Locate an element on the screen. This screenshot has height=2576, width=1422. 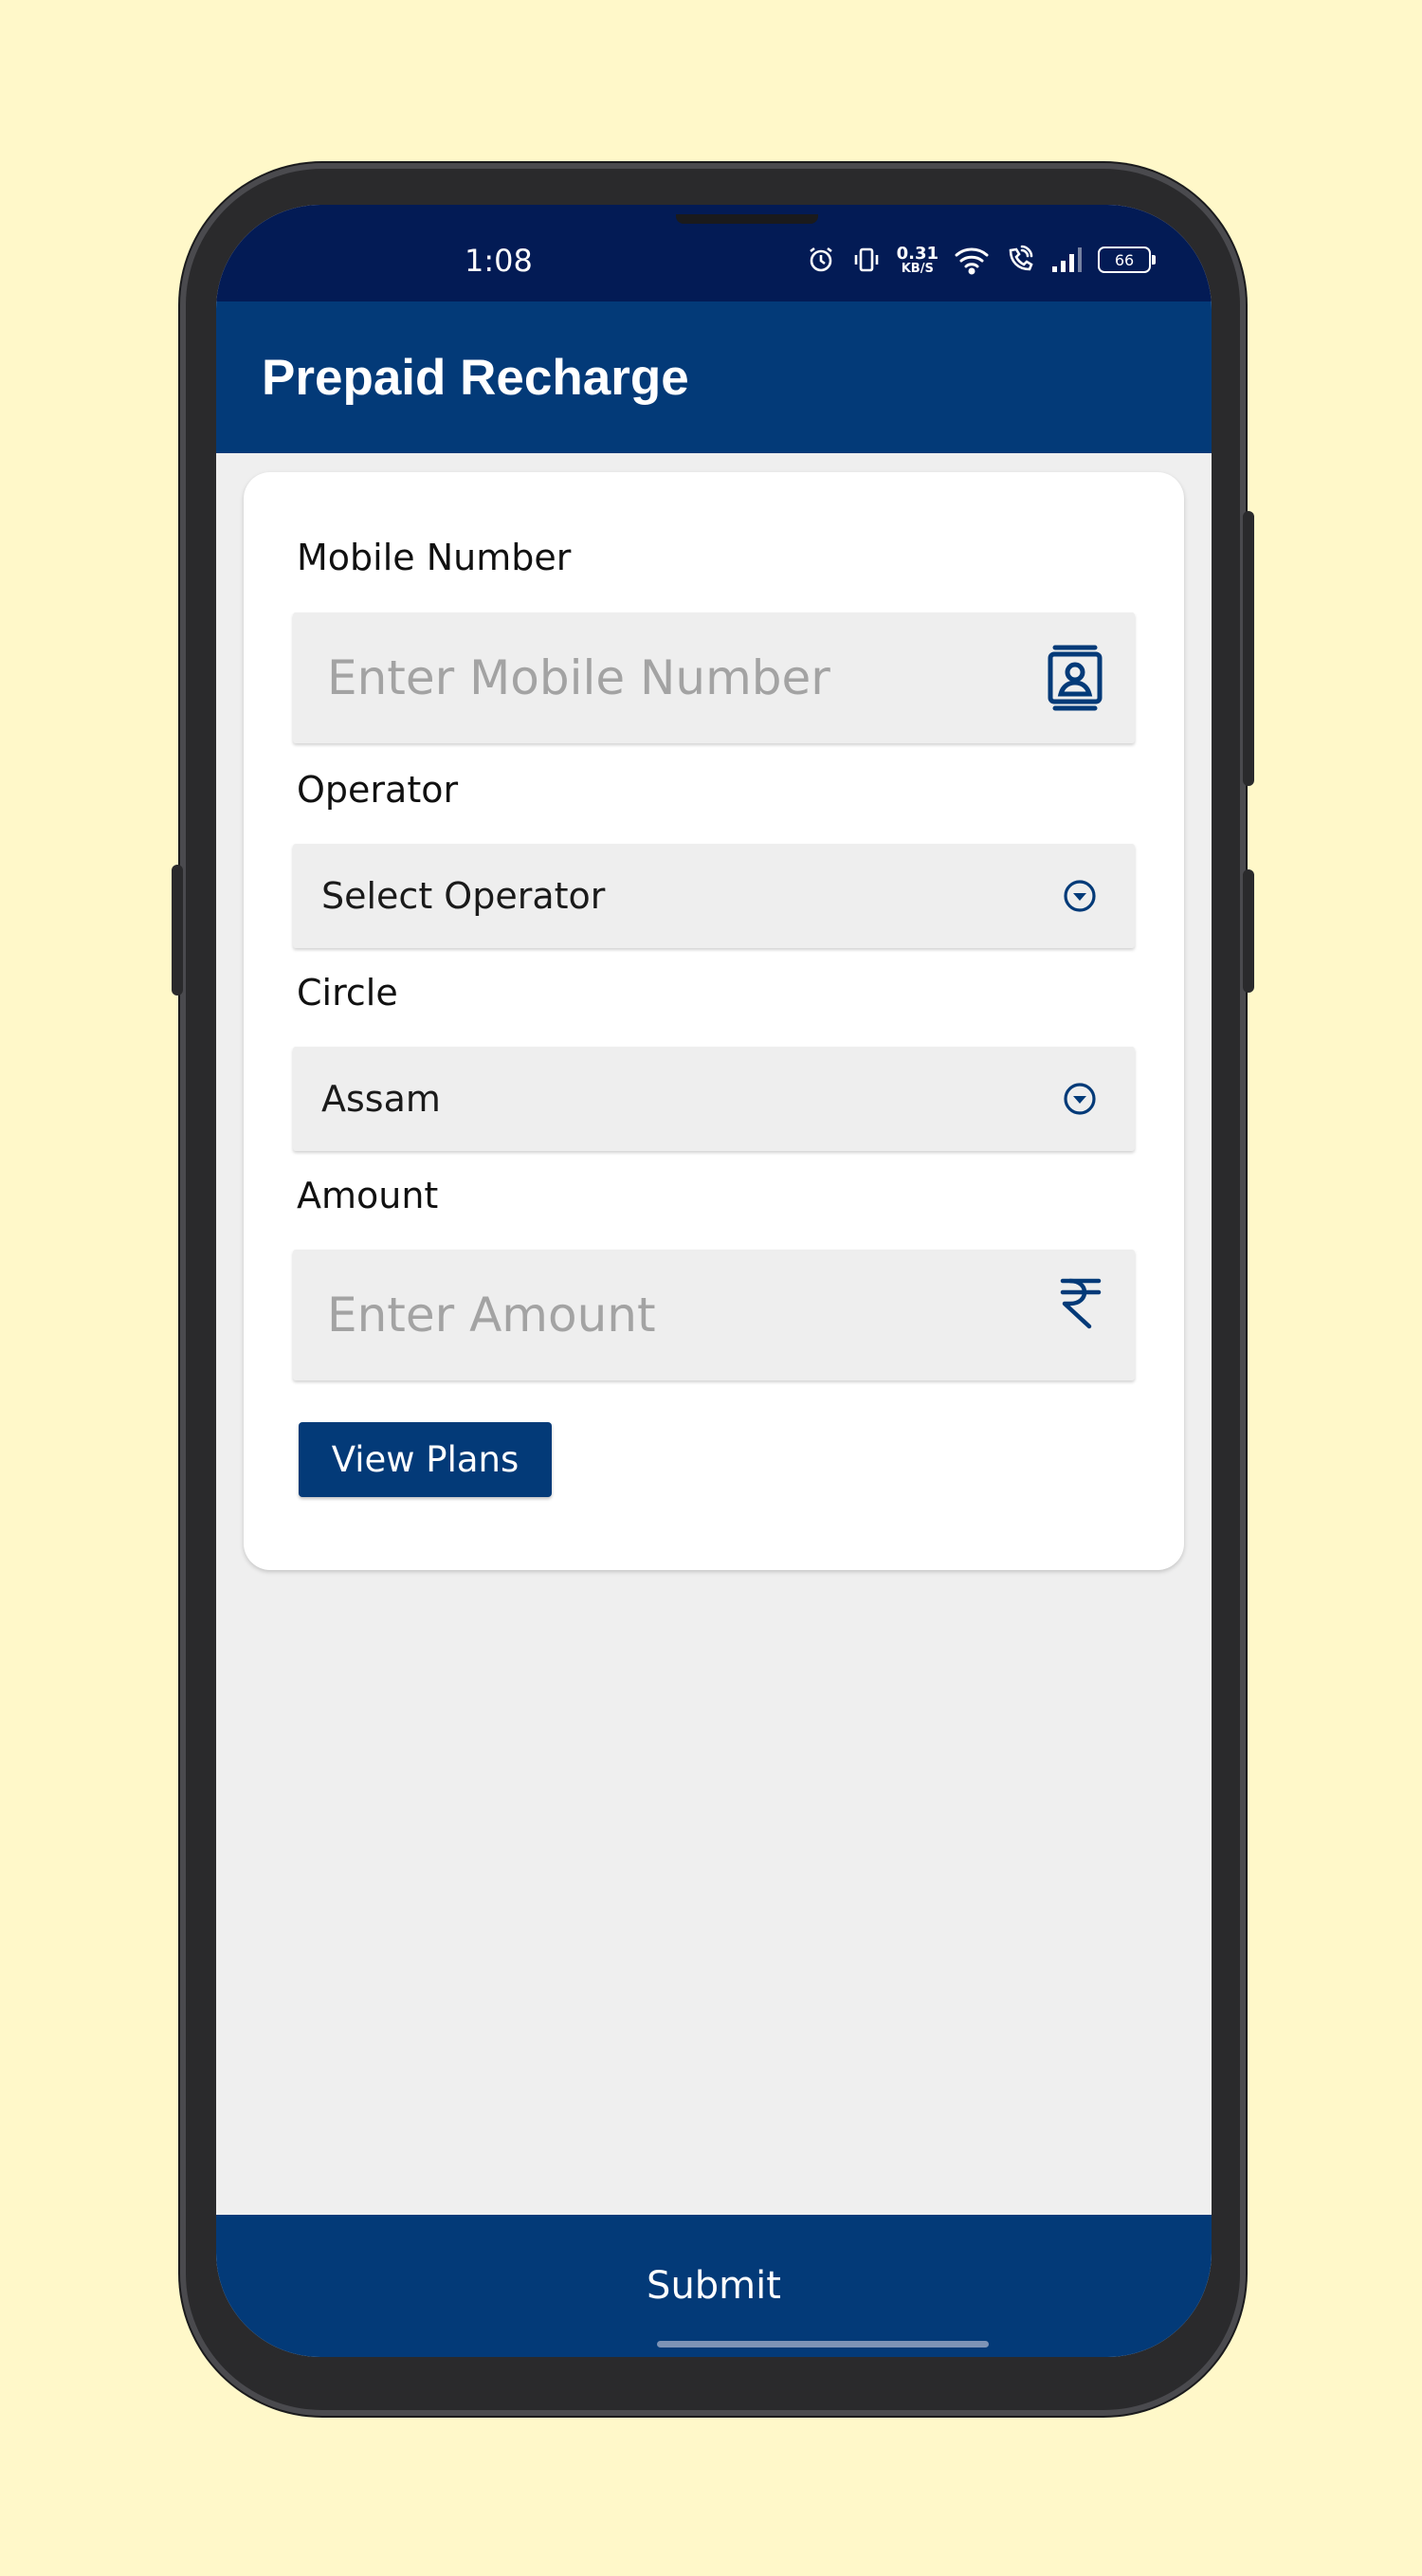
circle-label: Circle is located at coordinates (347, 993).